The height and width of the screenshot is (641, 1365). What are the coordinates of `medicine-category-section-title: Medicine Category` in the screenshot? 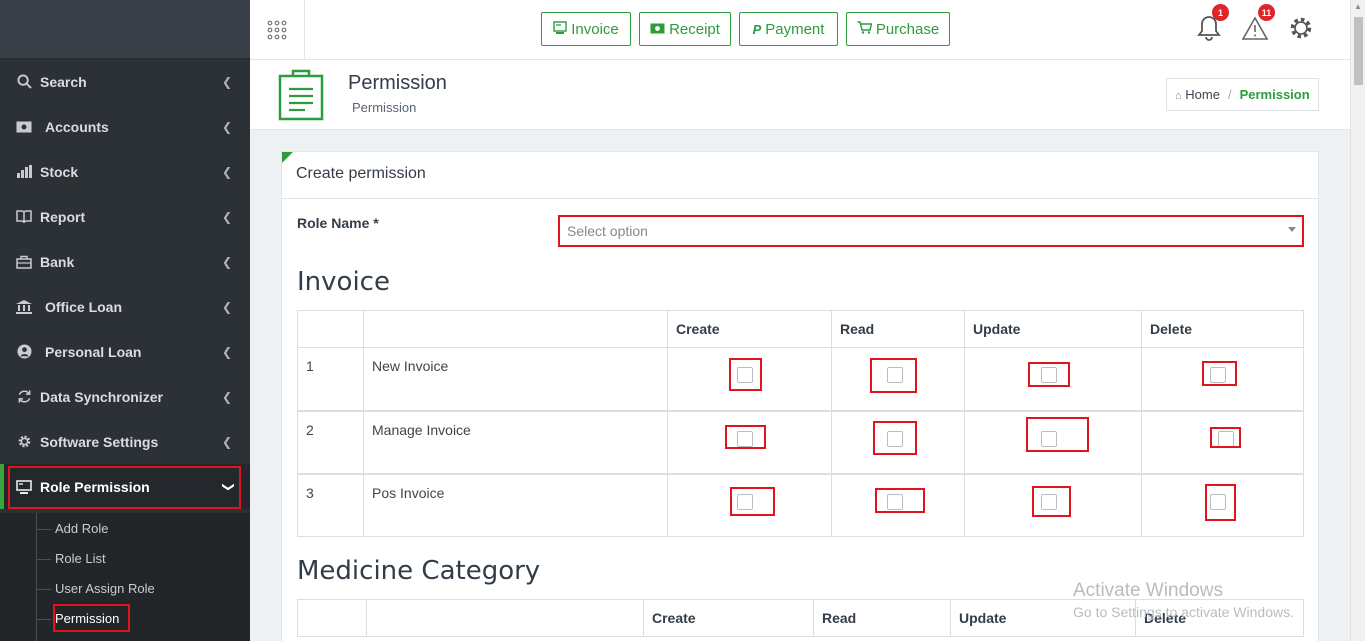 It's located at (419, 571).